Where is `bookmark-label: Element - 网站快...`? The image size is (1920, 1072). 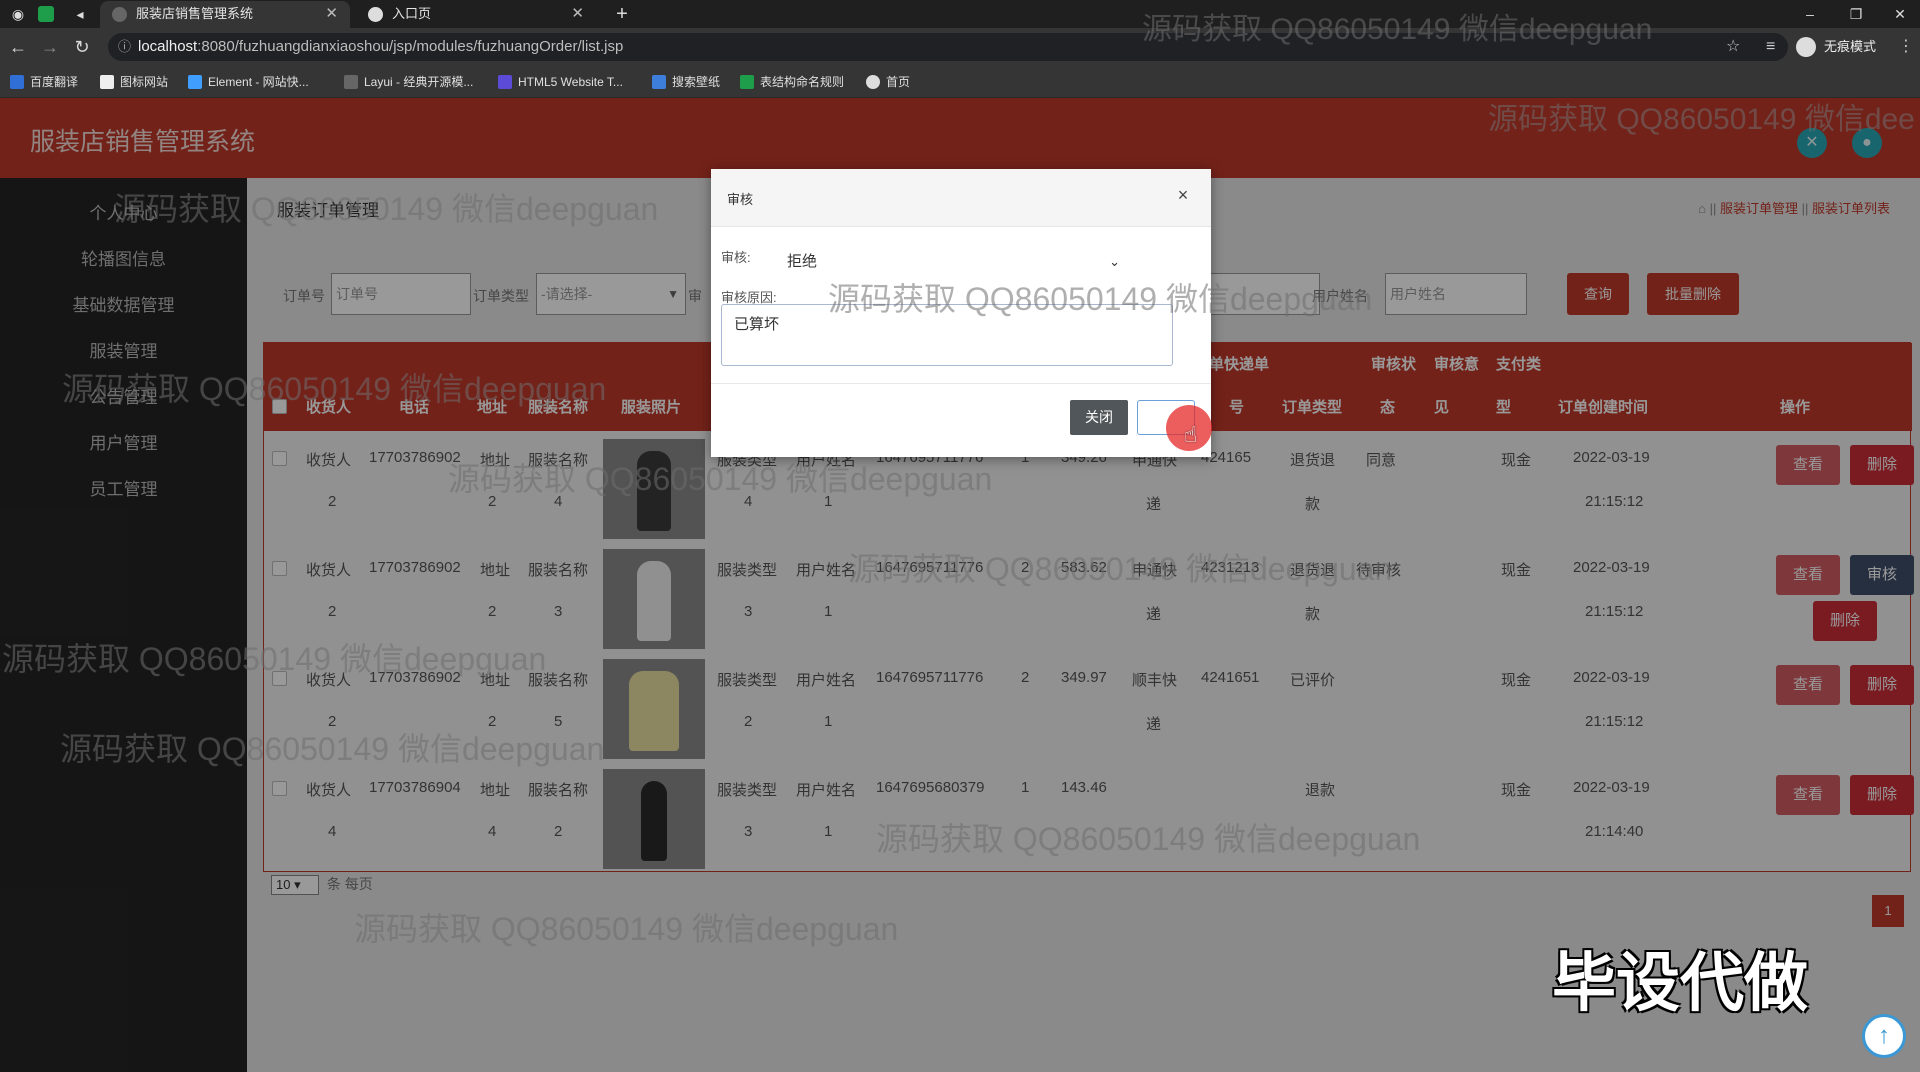
bookmark-label: Element - 网站快... is located at coordinates (258, 82).